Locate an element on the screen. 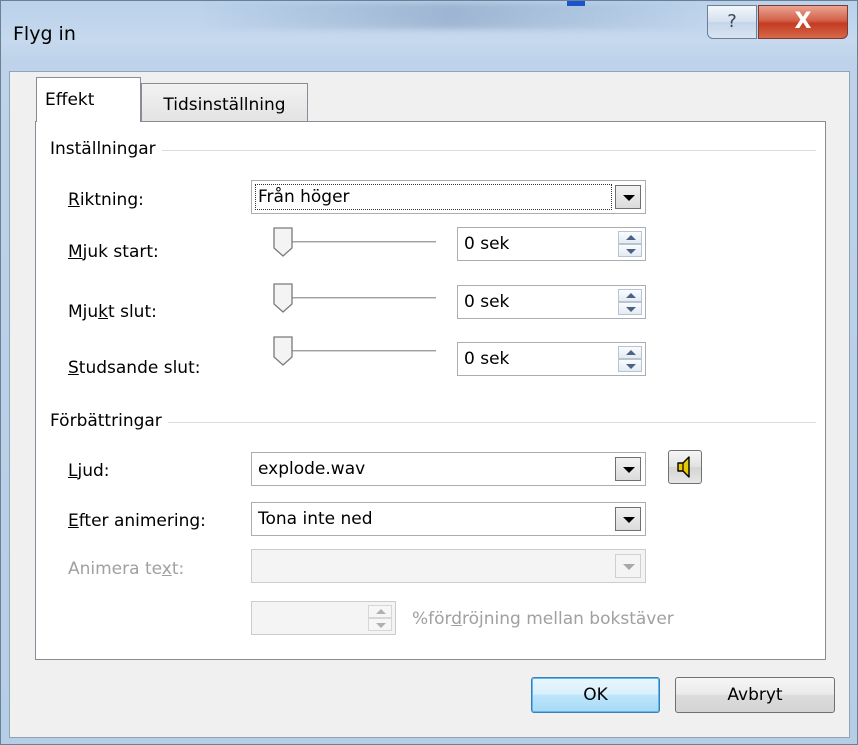 The width and height of the screenshot is (858, 745). direction-label: Riktning: is located at coordinates (106, 200).